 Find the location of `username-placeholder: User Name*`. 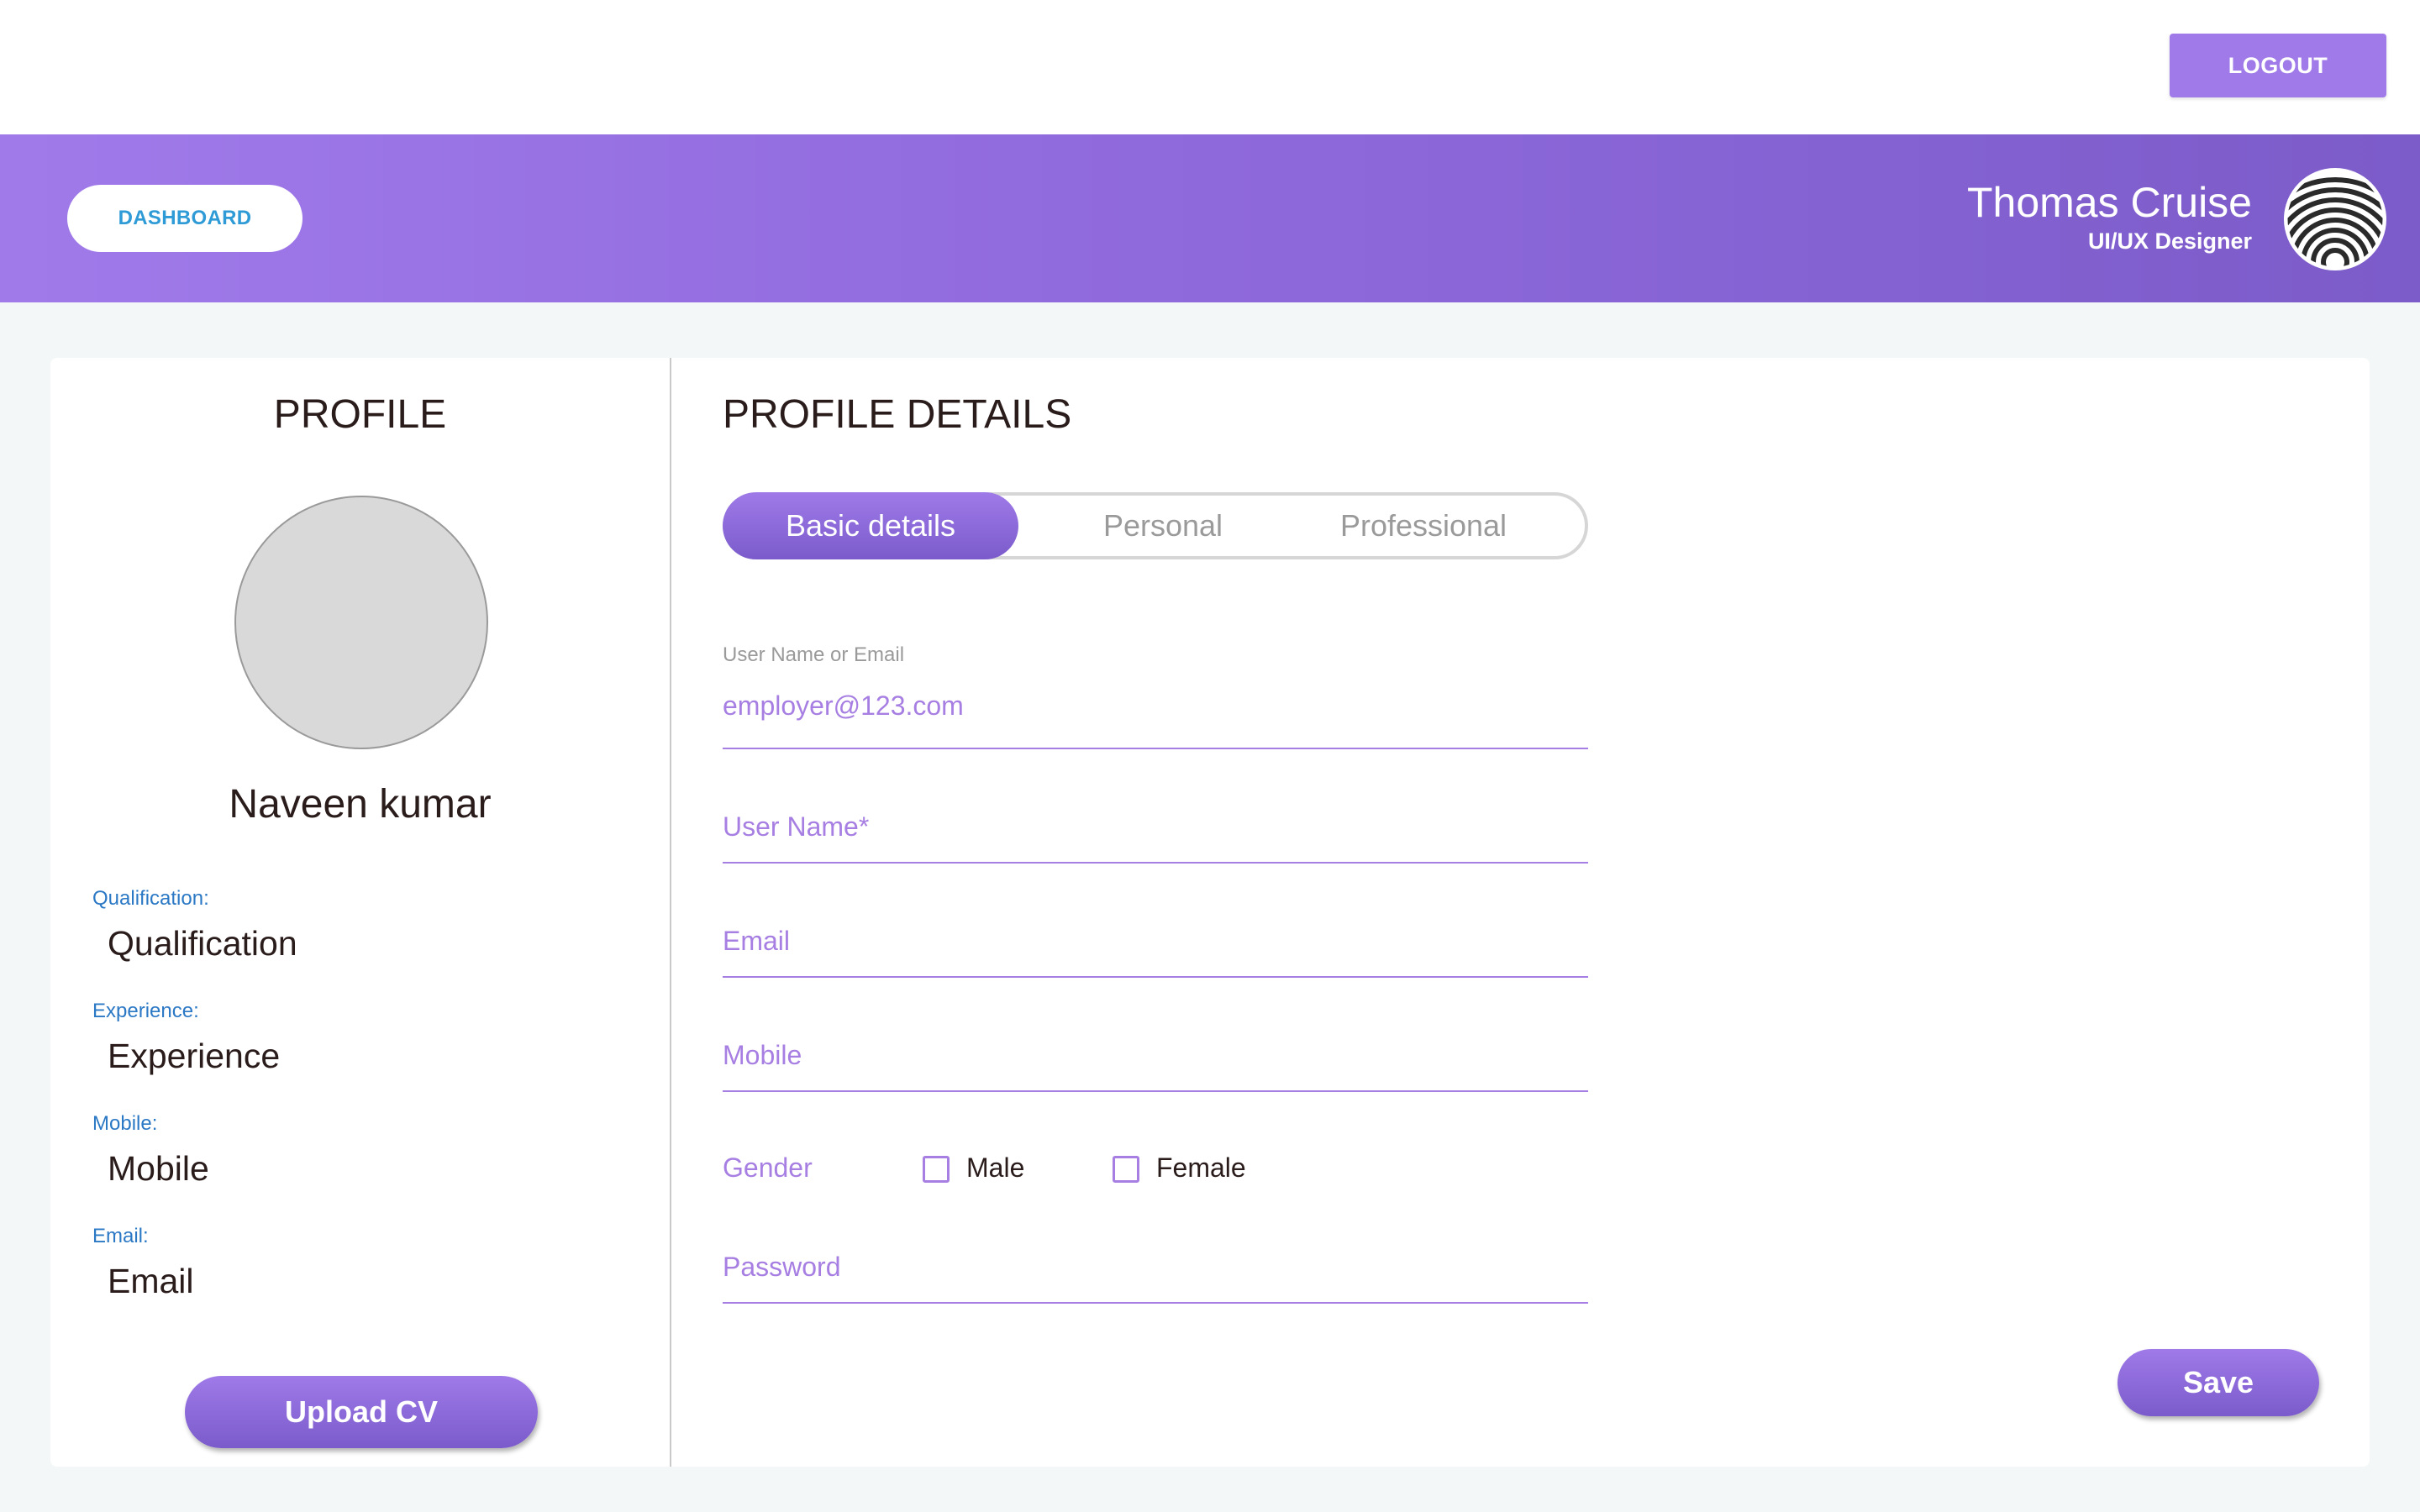

username-placeholder: User Name* is located at coordinates (796, 826).